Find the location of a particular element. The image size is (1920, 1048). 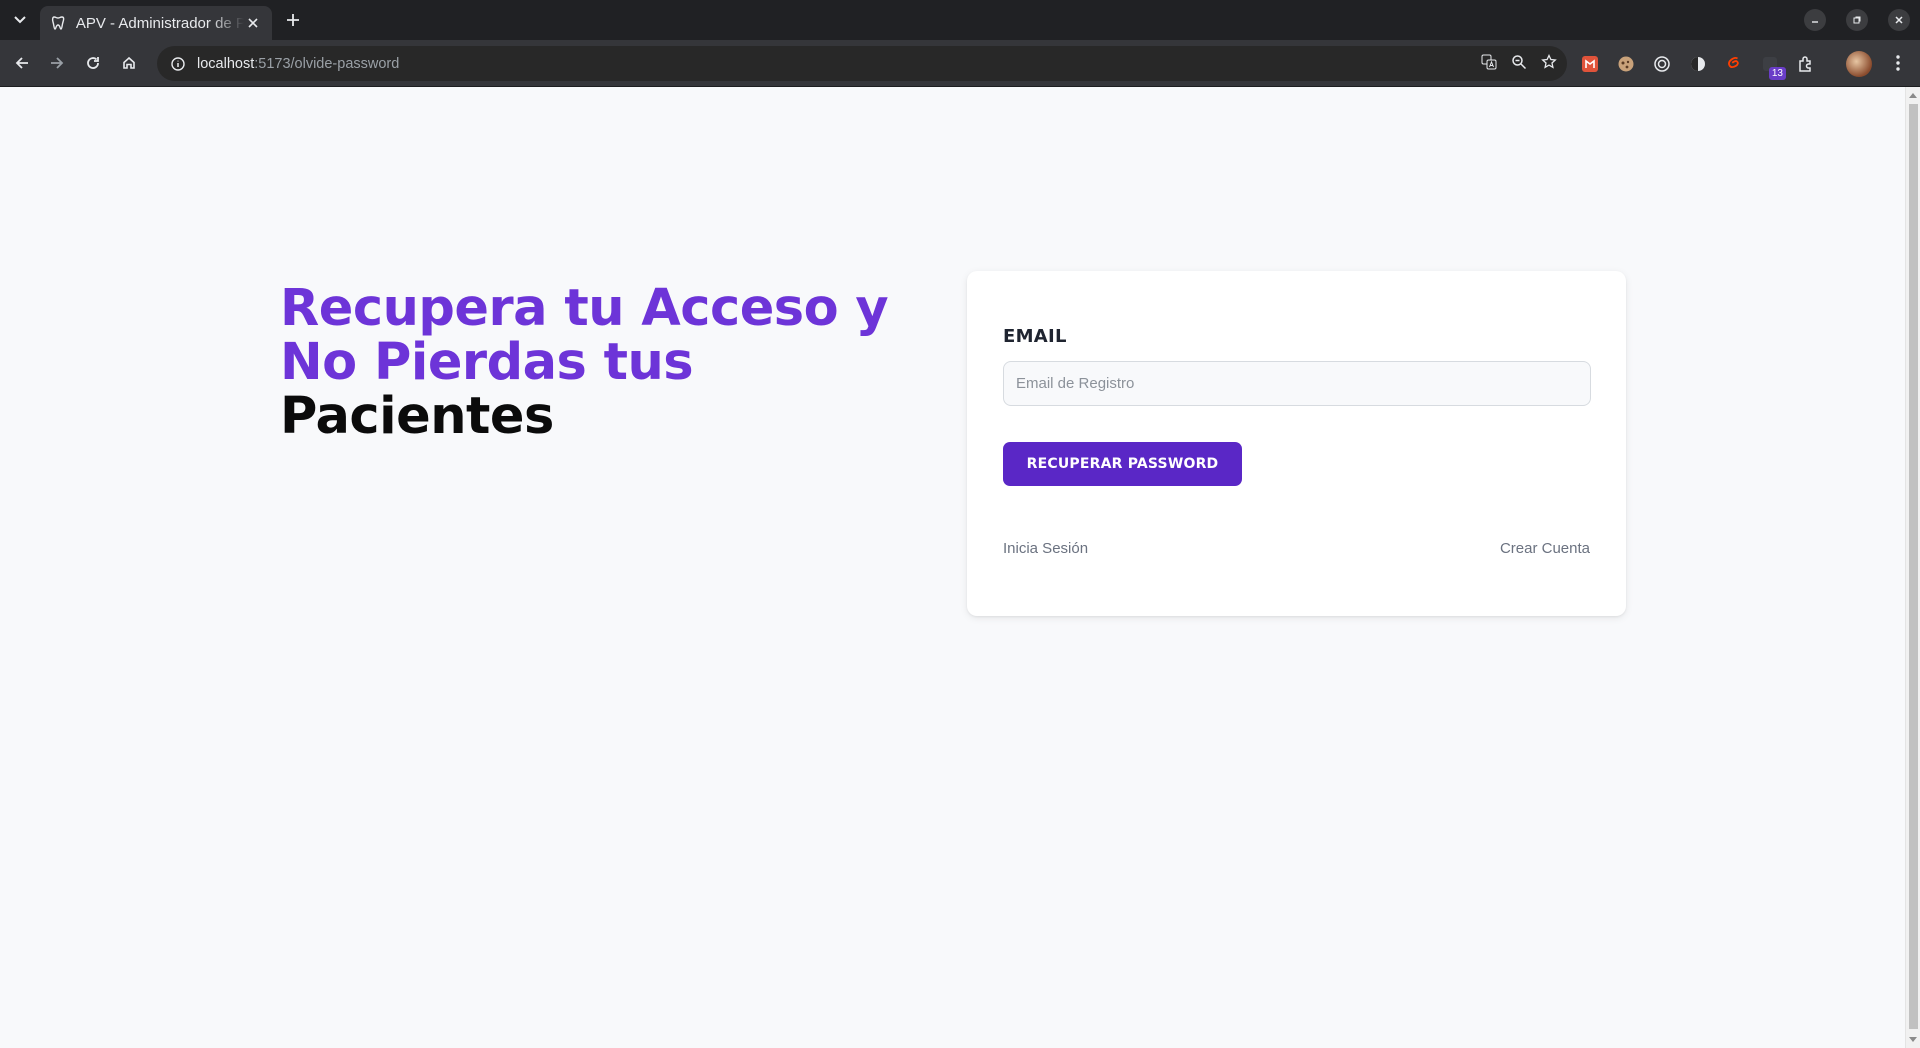

url-path: :5173/olvide-password is located at coordinates (327, 63).